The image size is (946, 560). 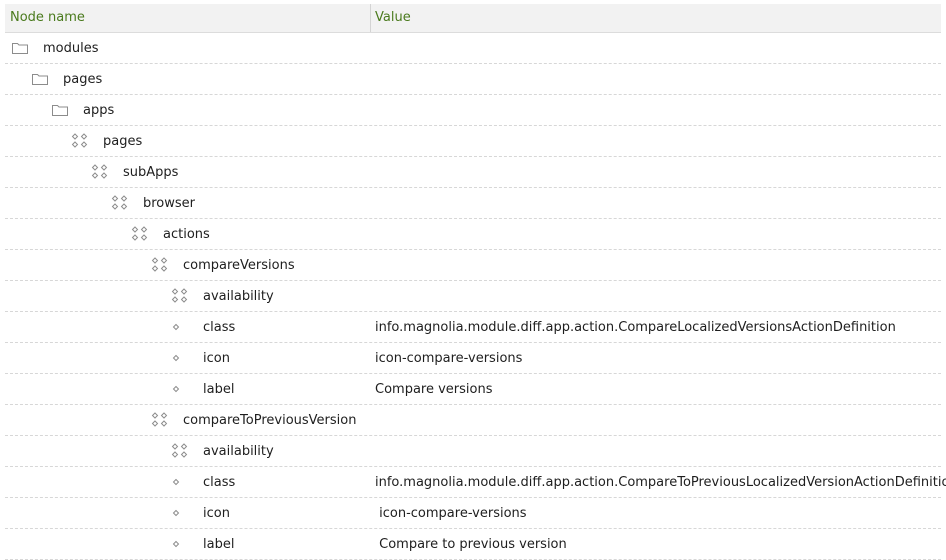 I want to click on tree-row: subApps, so click(x=473, y=172).